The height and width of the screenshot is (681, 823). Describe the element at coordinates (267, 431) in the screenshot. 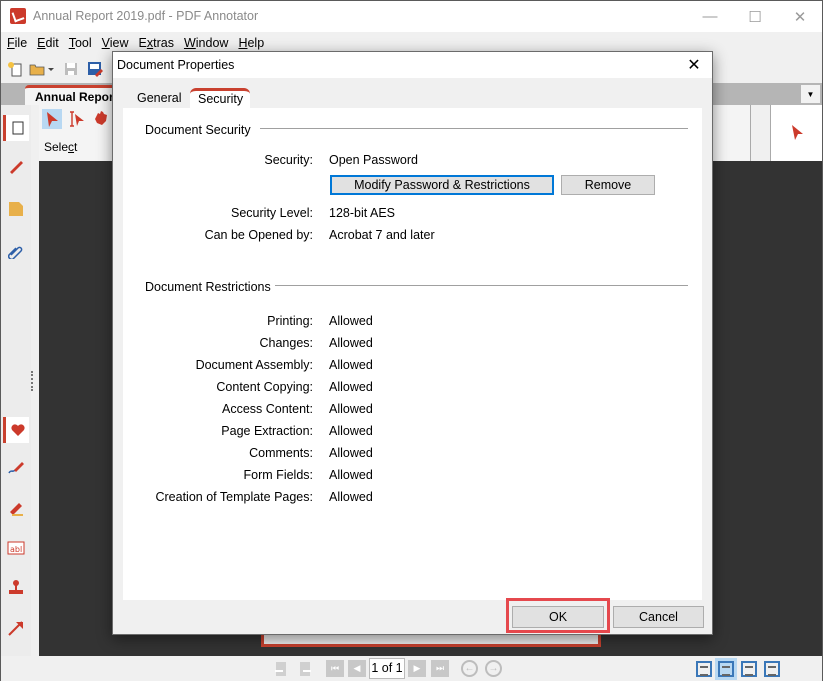

I see `restriction-label: Page Extraction:` at that location.